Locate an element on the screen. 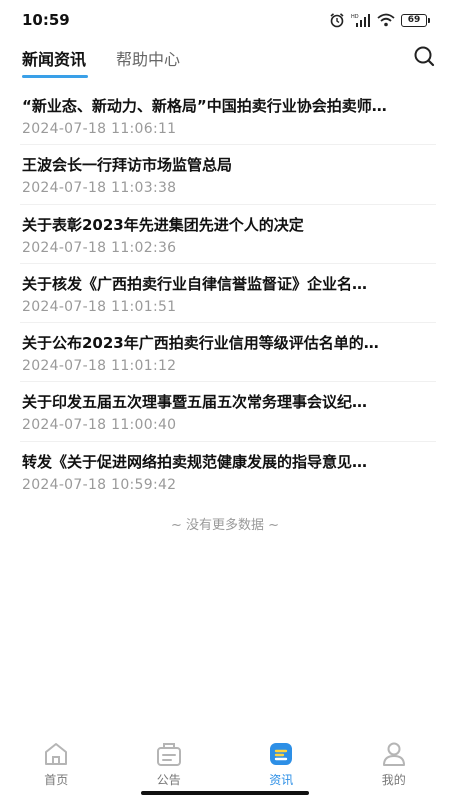 Image resolution: width=450 pixels, height=800 pixels. news-title: 关于表彰2023年先进集团先进个人的决定 is located at coordinates (163, 224).